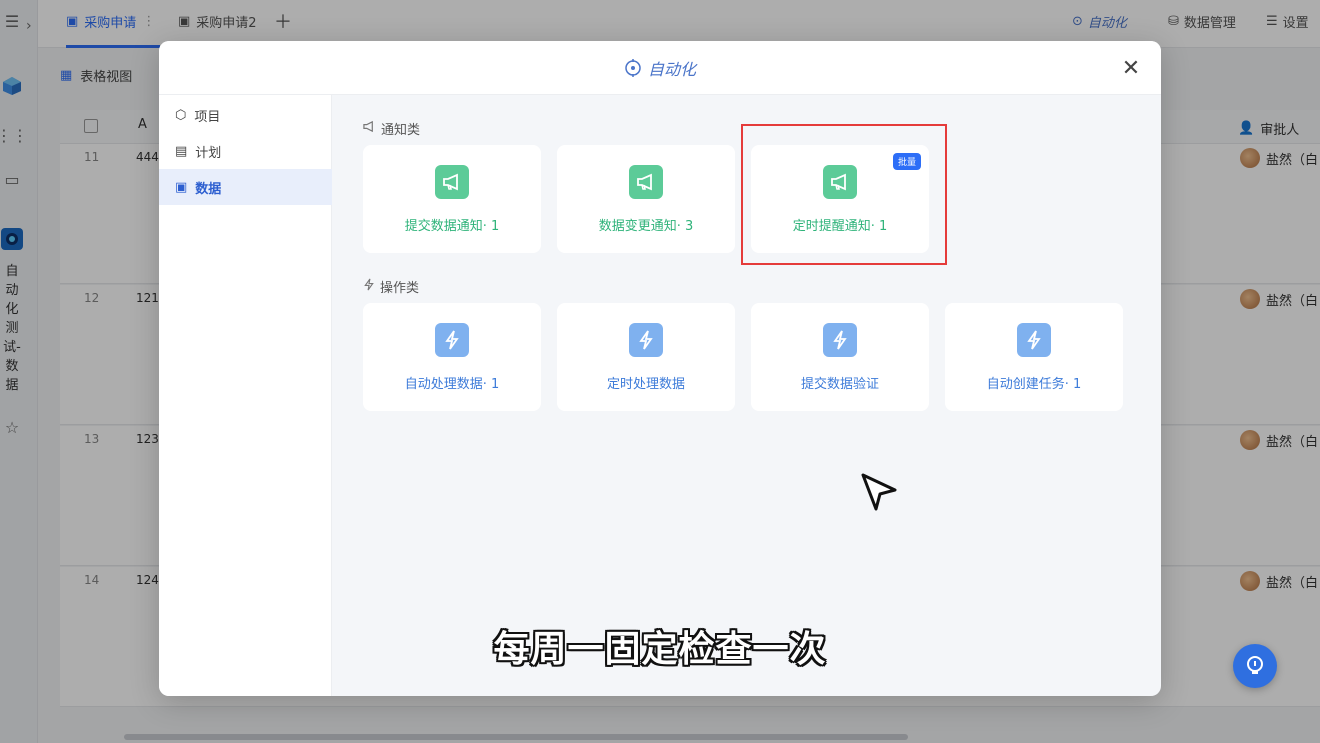 The height and width of the screenshot is (743, 1320). I want to click on mouse-cursor-icon, so click(879, 492).